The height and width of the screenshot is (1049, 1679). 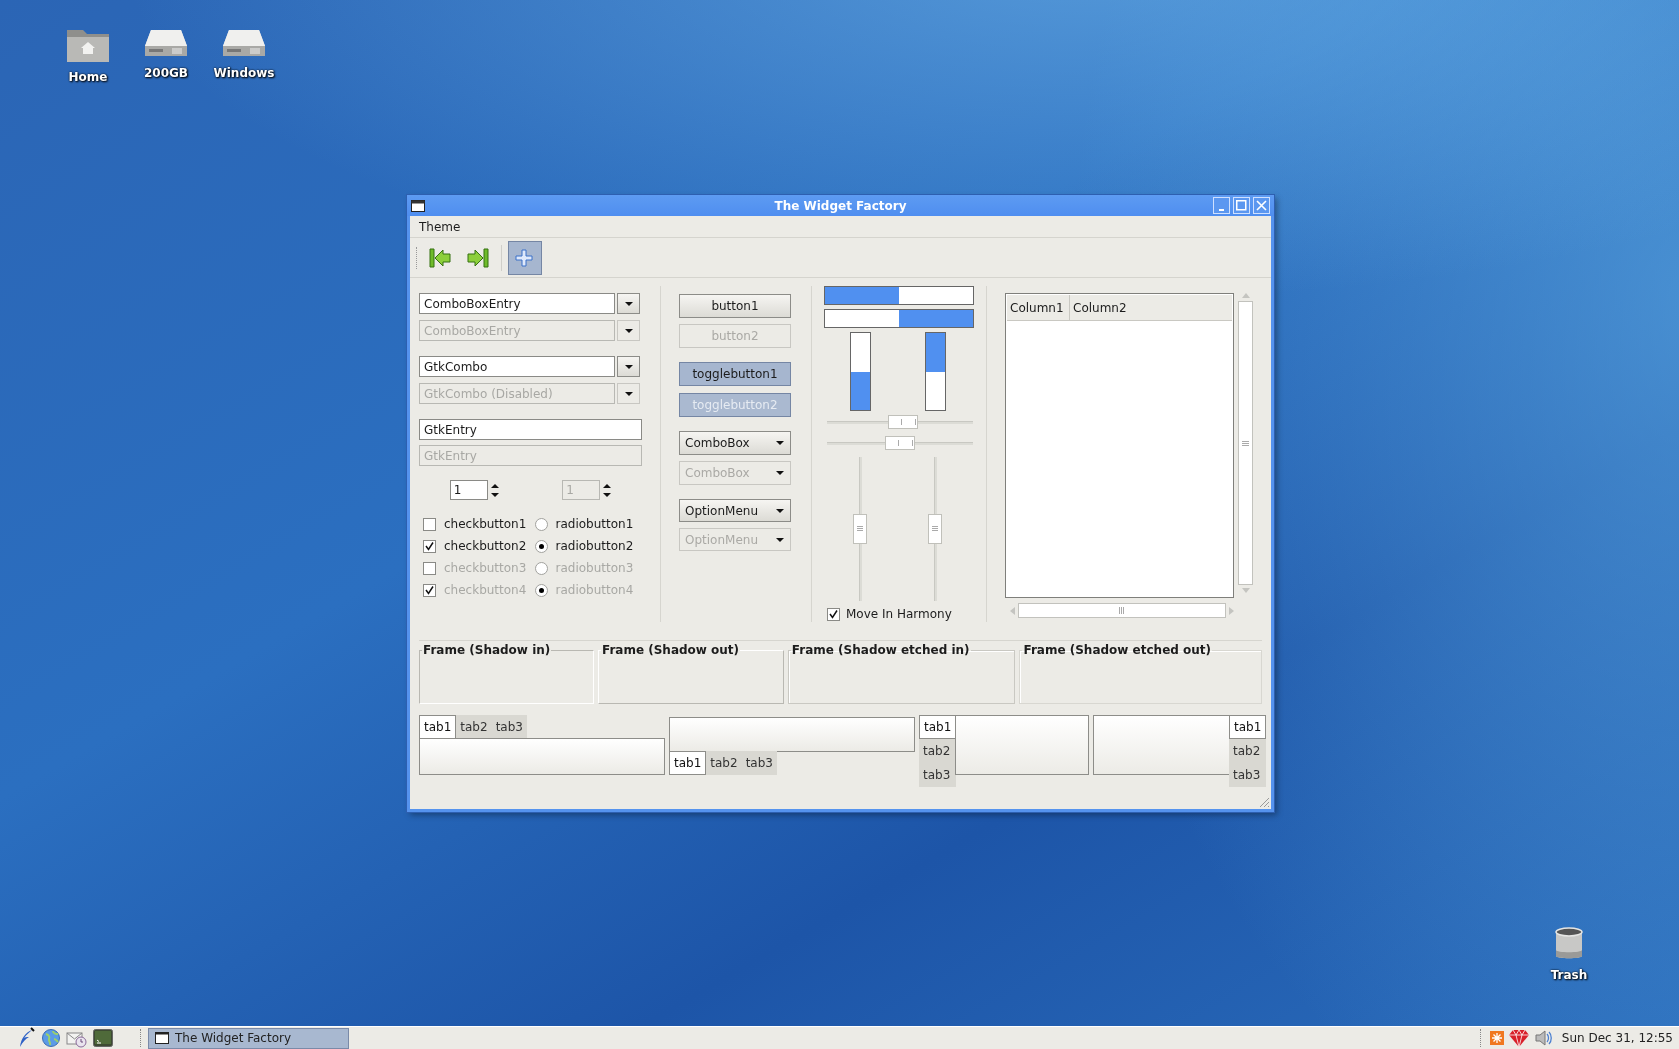 I want to click on checkbox-label: checkbutton2, so click(x=485, y=546).